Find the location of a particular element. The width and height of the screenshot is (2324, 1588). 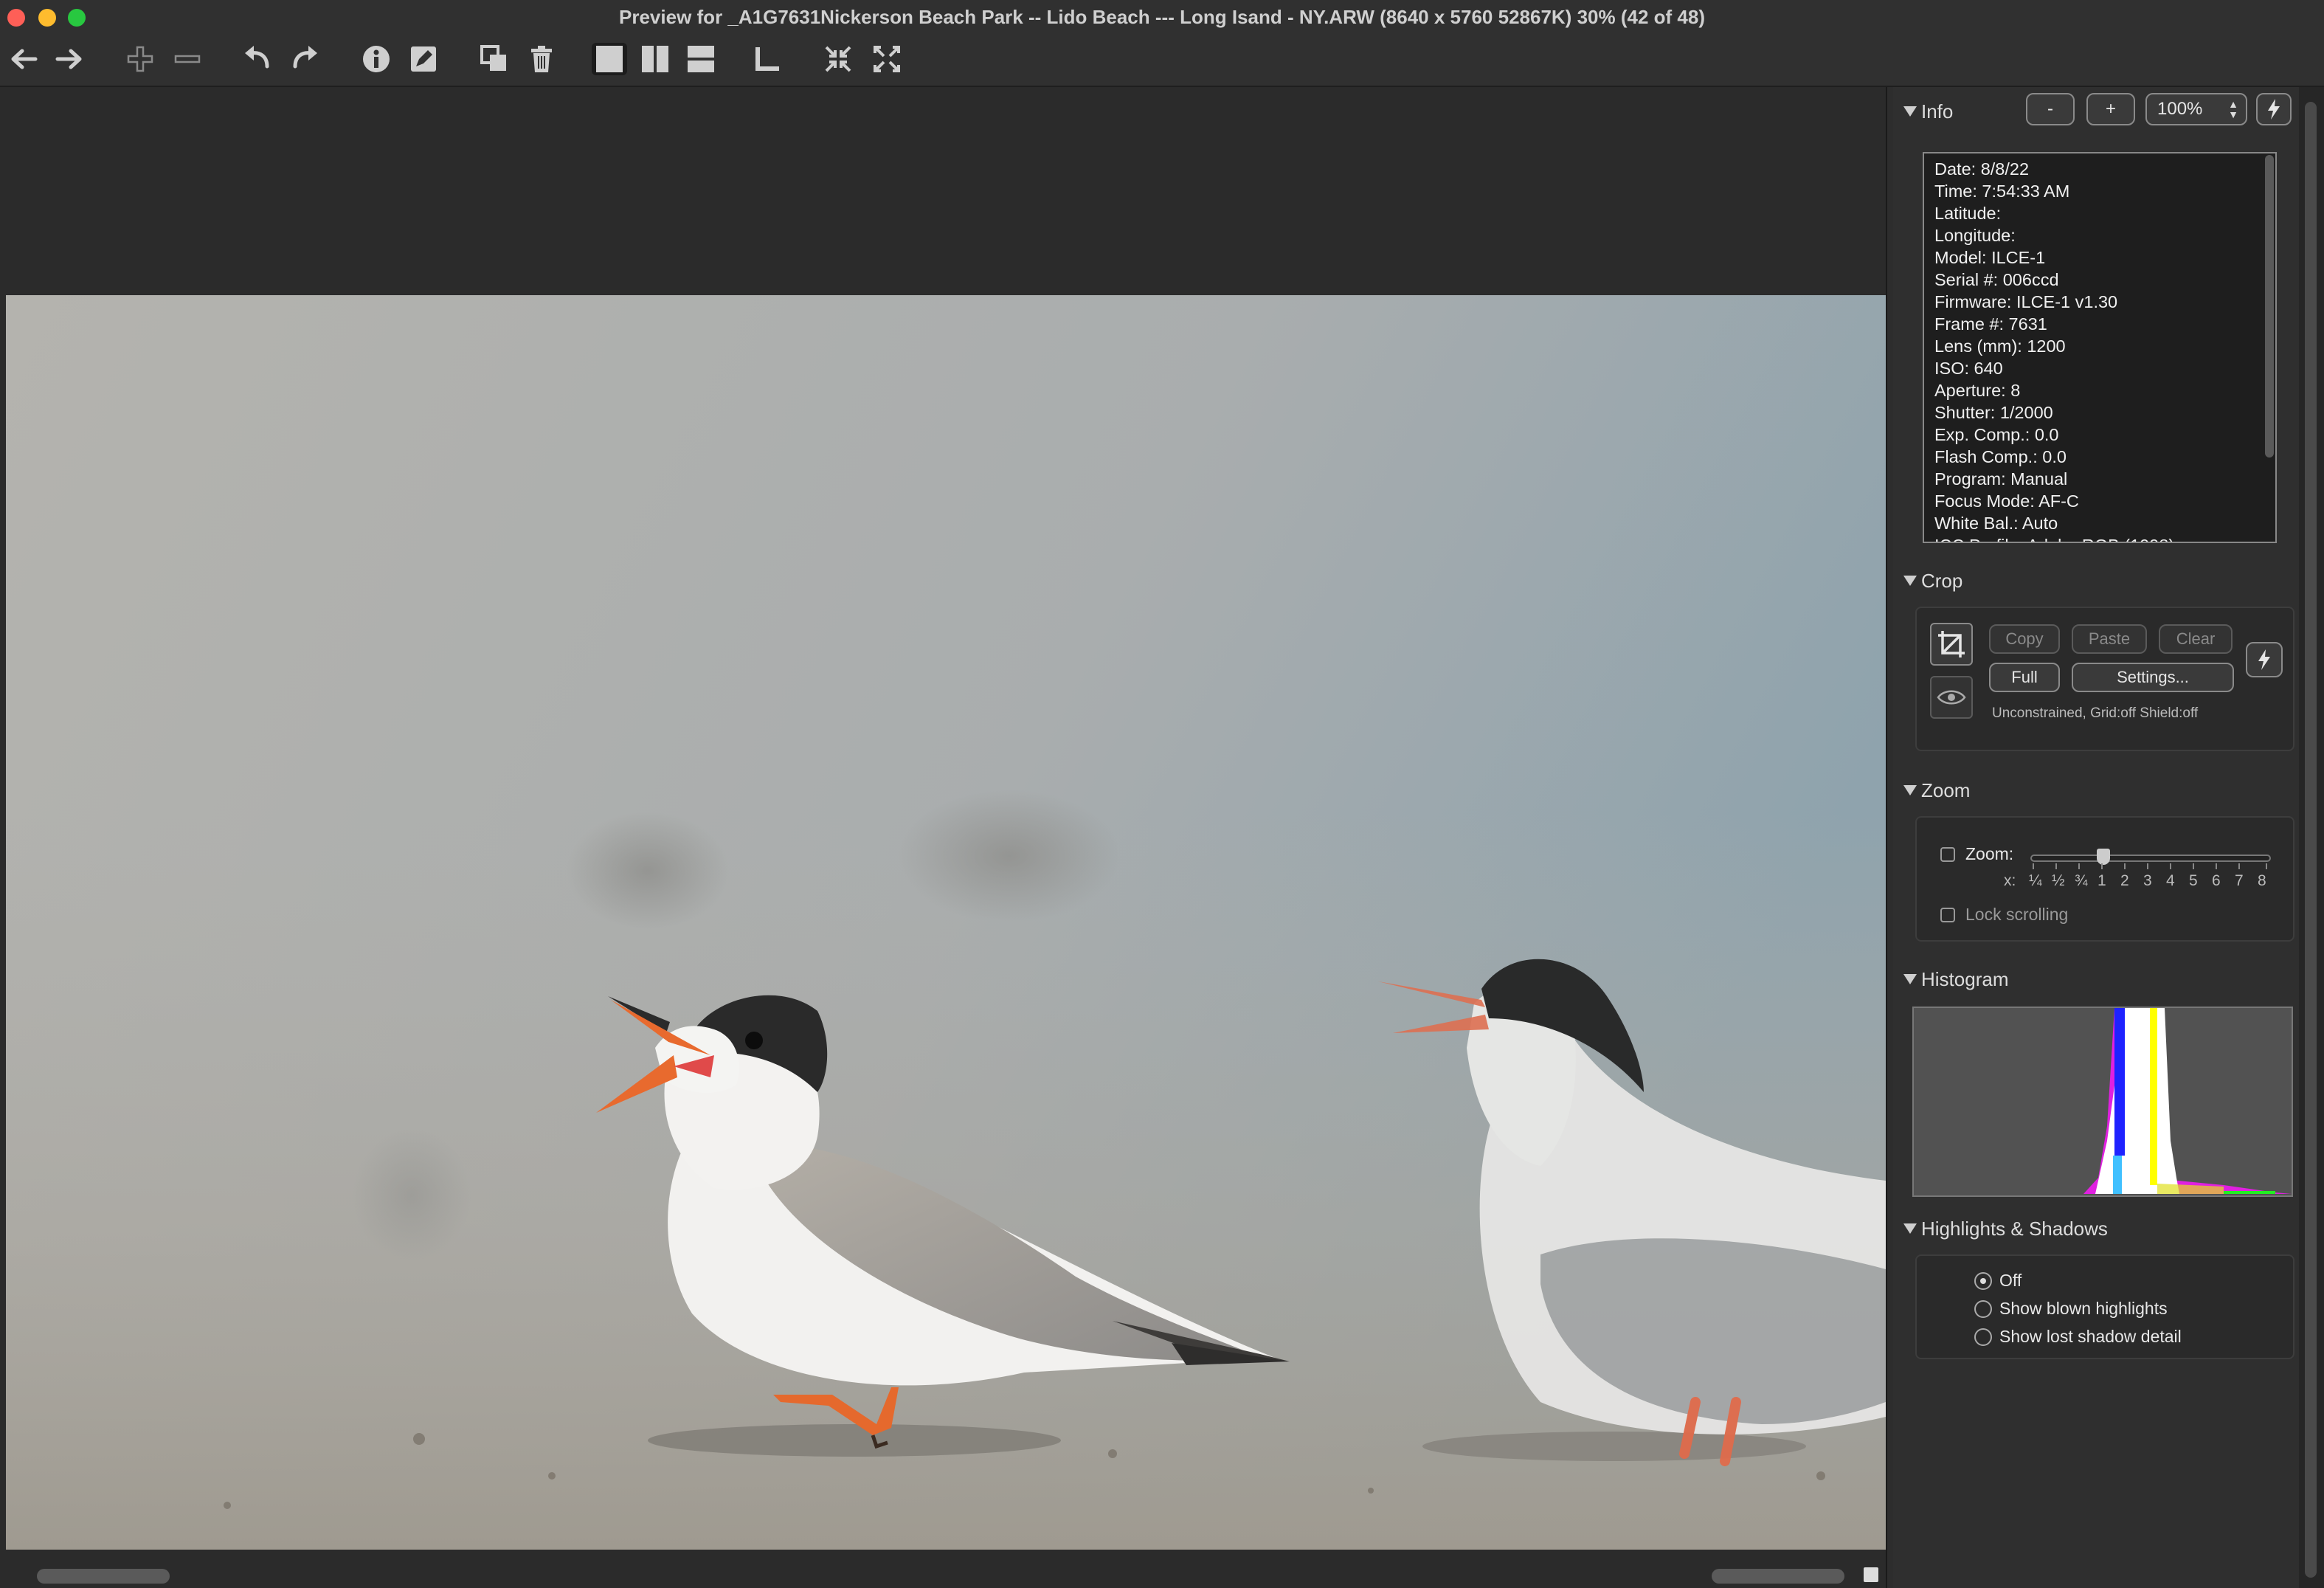

panel-scrollbar-thumb is located at coordinates (2311, 840).